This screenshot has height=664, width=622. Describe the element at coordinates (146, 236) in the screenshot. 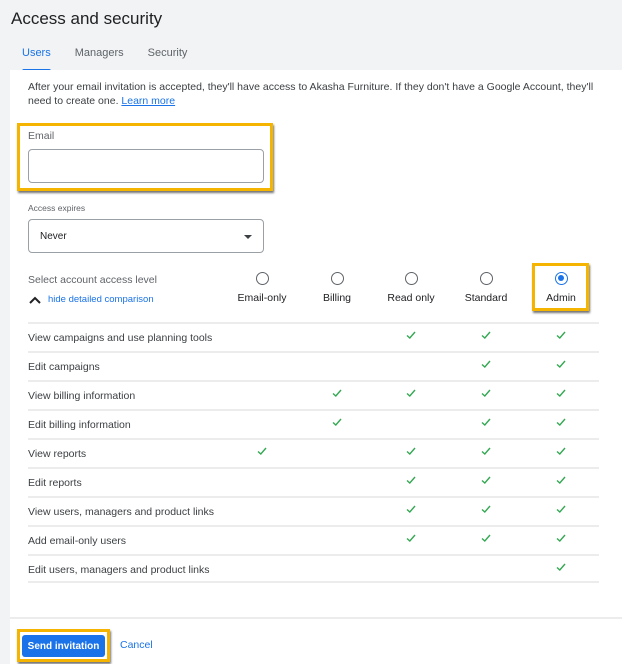

I see `access-expires-select: Never` at that location.